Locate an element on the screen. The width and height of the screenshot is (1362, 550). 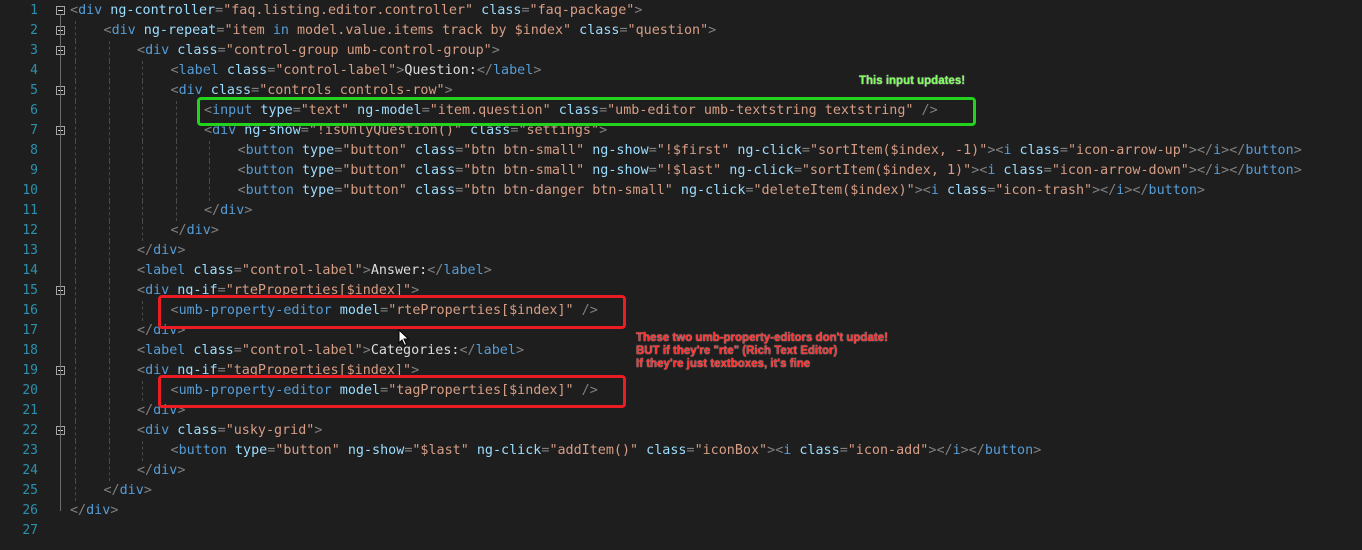
code-token: "faq-package" is located at coordinates (582, 10).